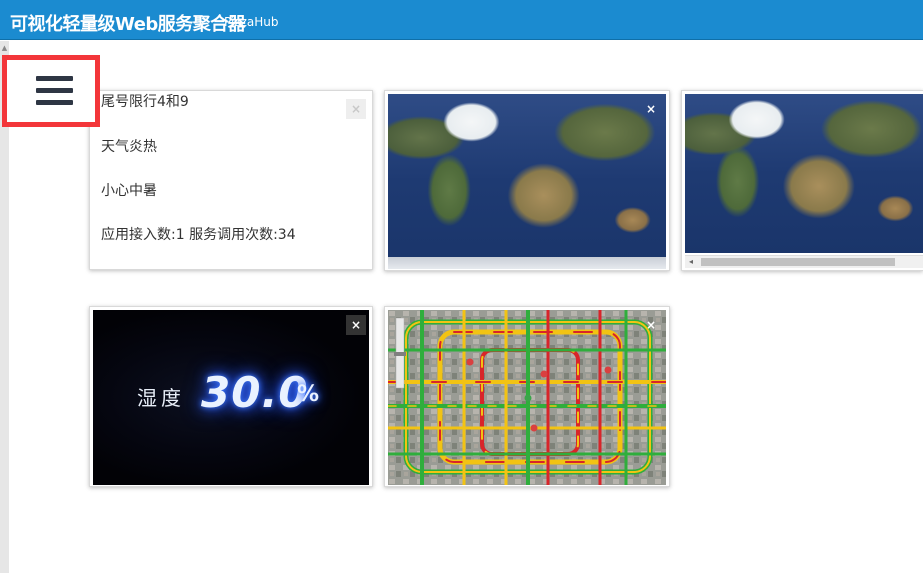 The width and height of the screenshot is (923, 573). What do you see at coordinates (129, 147) in the screenshot?
I see `notice-line: 天气炎热` at bounding box center [129, 147].